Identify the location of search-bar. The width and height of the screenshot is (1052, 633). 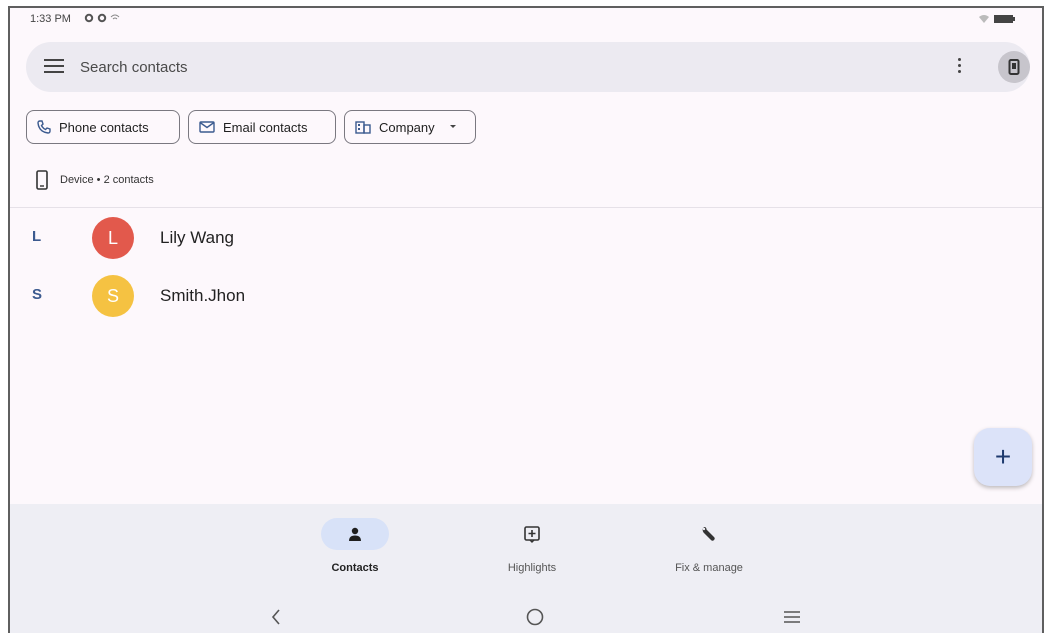
(528, 67).